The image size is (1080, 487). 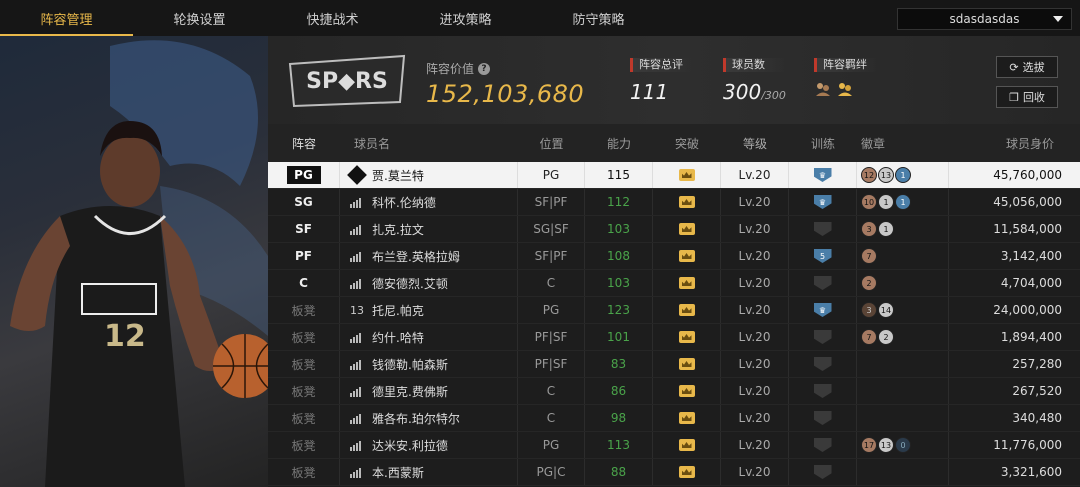 I want to click on header-price: 球员身价, so click(x=1014, y=143).